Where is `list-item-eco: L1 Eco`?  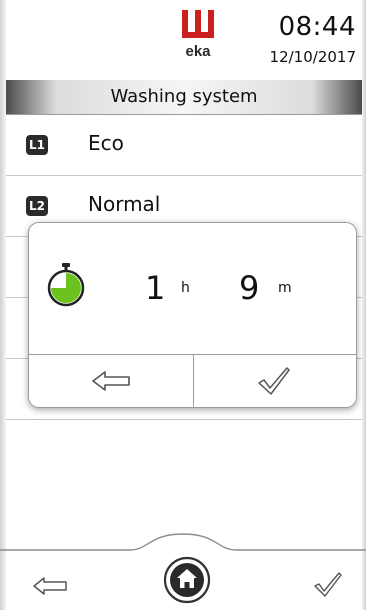
list-item-eco: L1 Eco is located at coordinates (184, 145).